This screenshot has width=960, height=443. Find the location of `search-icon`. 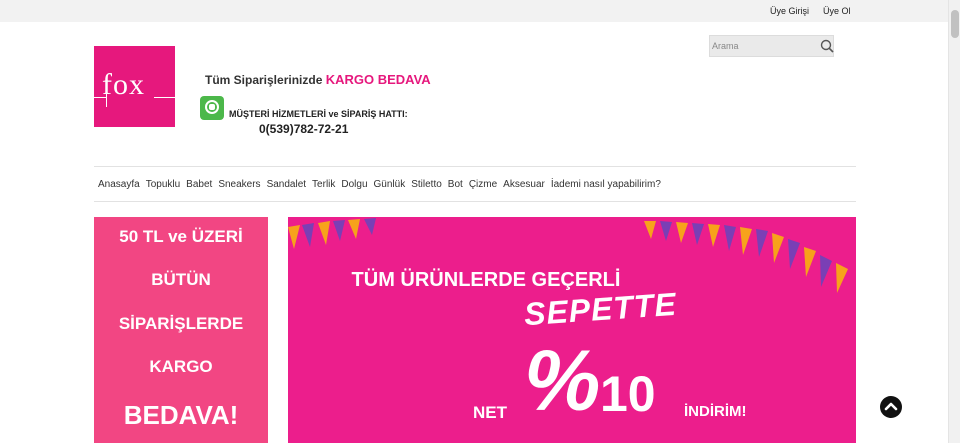

search-icon is located at coordinates (827, 46).